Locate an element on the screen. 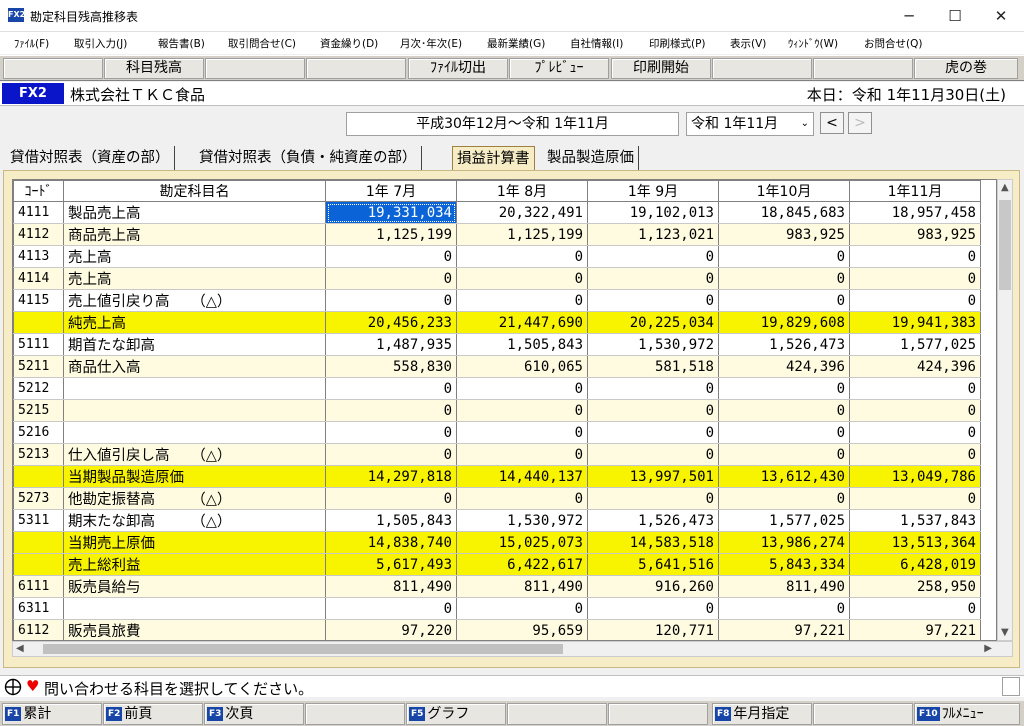 Image resolution: width=1024 pixels, height=726 pixels. account-code-cell: 4113 is located at coordinates (38, 256).